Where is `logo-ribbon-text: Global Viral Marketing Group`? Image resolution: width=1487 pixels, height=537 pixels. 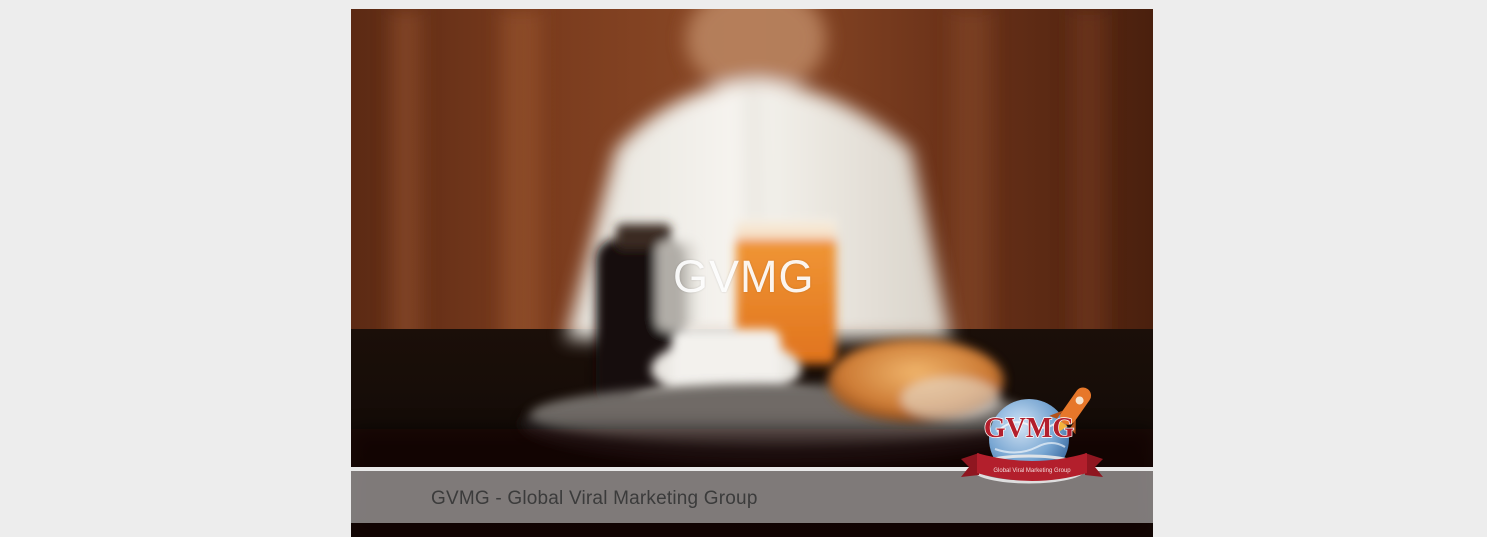 logo-ribbon-text: Global Viral Marketing Group is located at coordinates (1032, 471).